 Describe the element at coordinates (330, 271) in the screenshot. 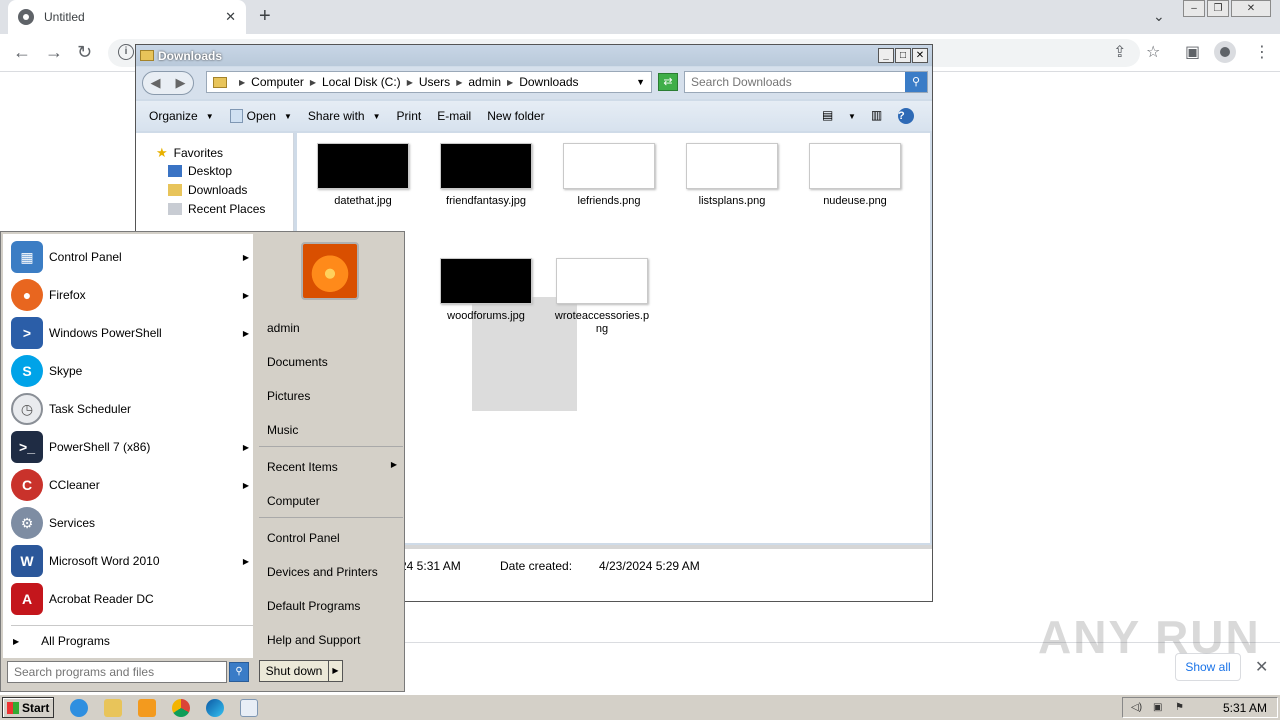

I see `user-avatar-icon` at that location.